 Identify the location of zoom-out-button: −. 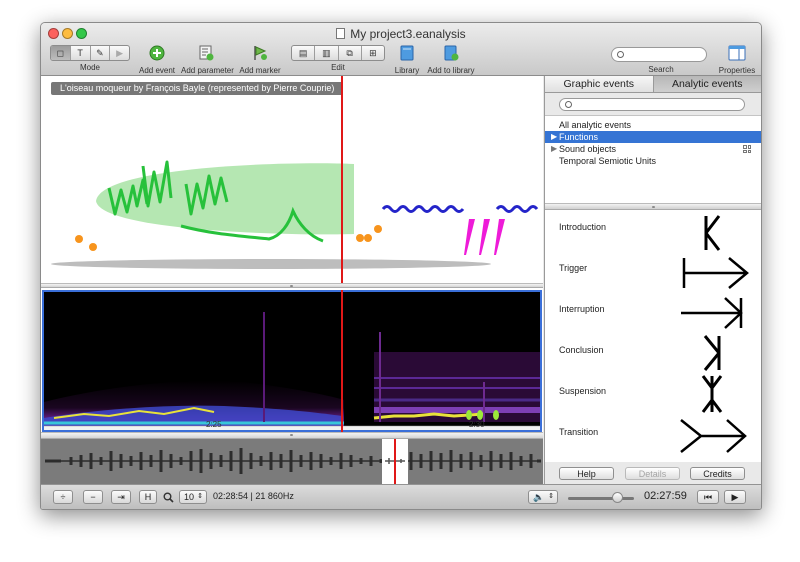
(93, 497).